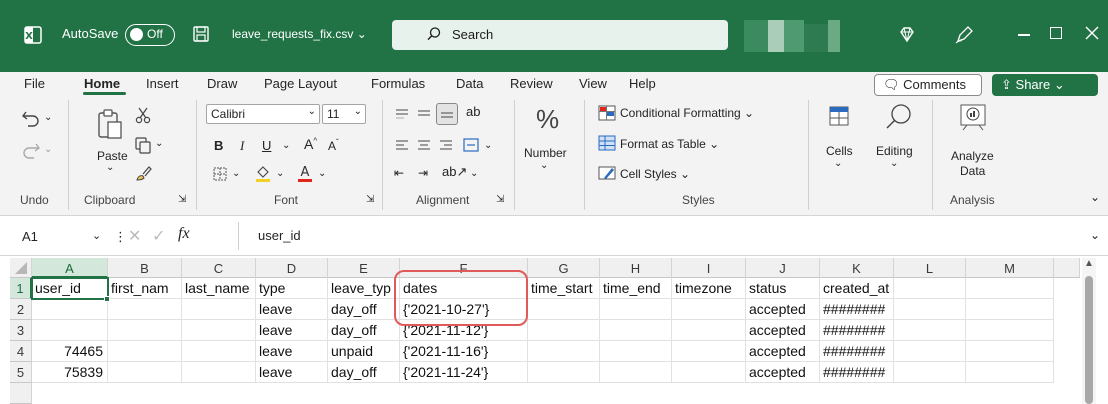 The width and height of the screenshot is (1108, 404). Describe the element at coordinates (110, 124) in the screenshot. I see `paste-icon` at that location.